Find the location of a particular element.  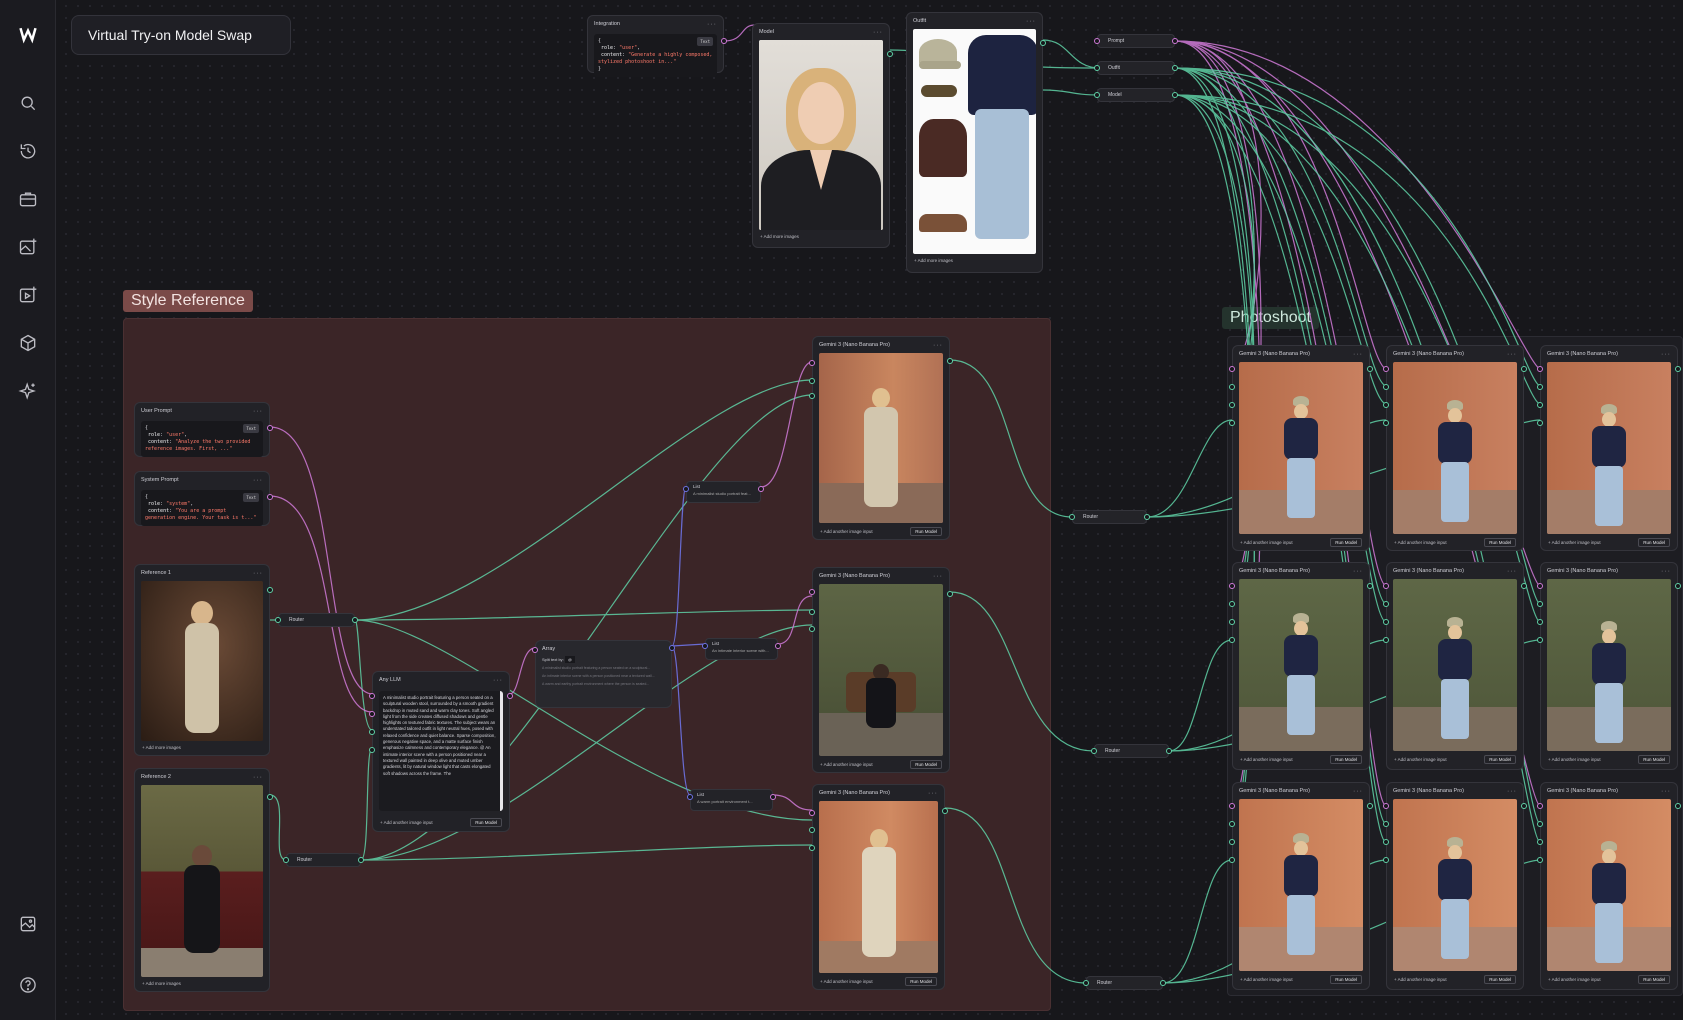

cube-icon is located at coordinates (28, 343).